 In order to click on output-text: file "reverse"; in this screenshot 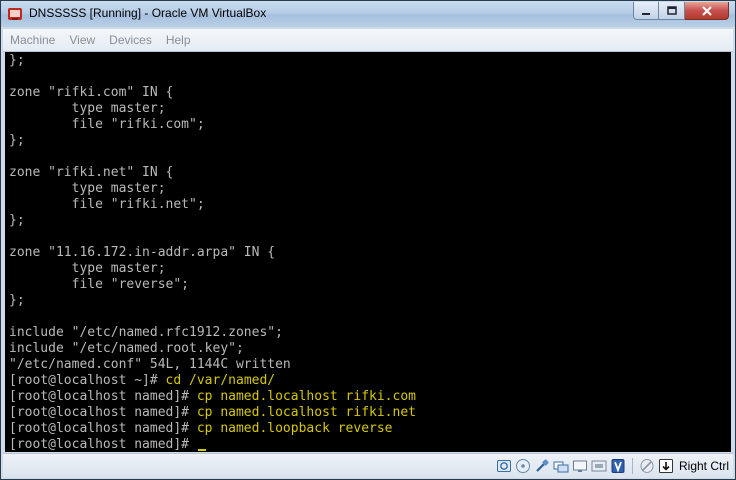, I will do `click(99, 284)`.